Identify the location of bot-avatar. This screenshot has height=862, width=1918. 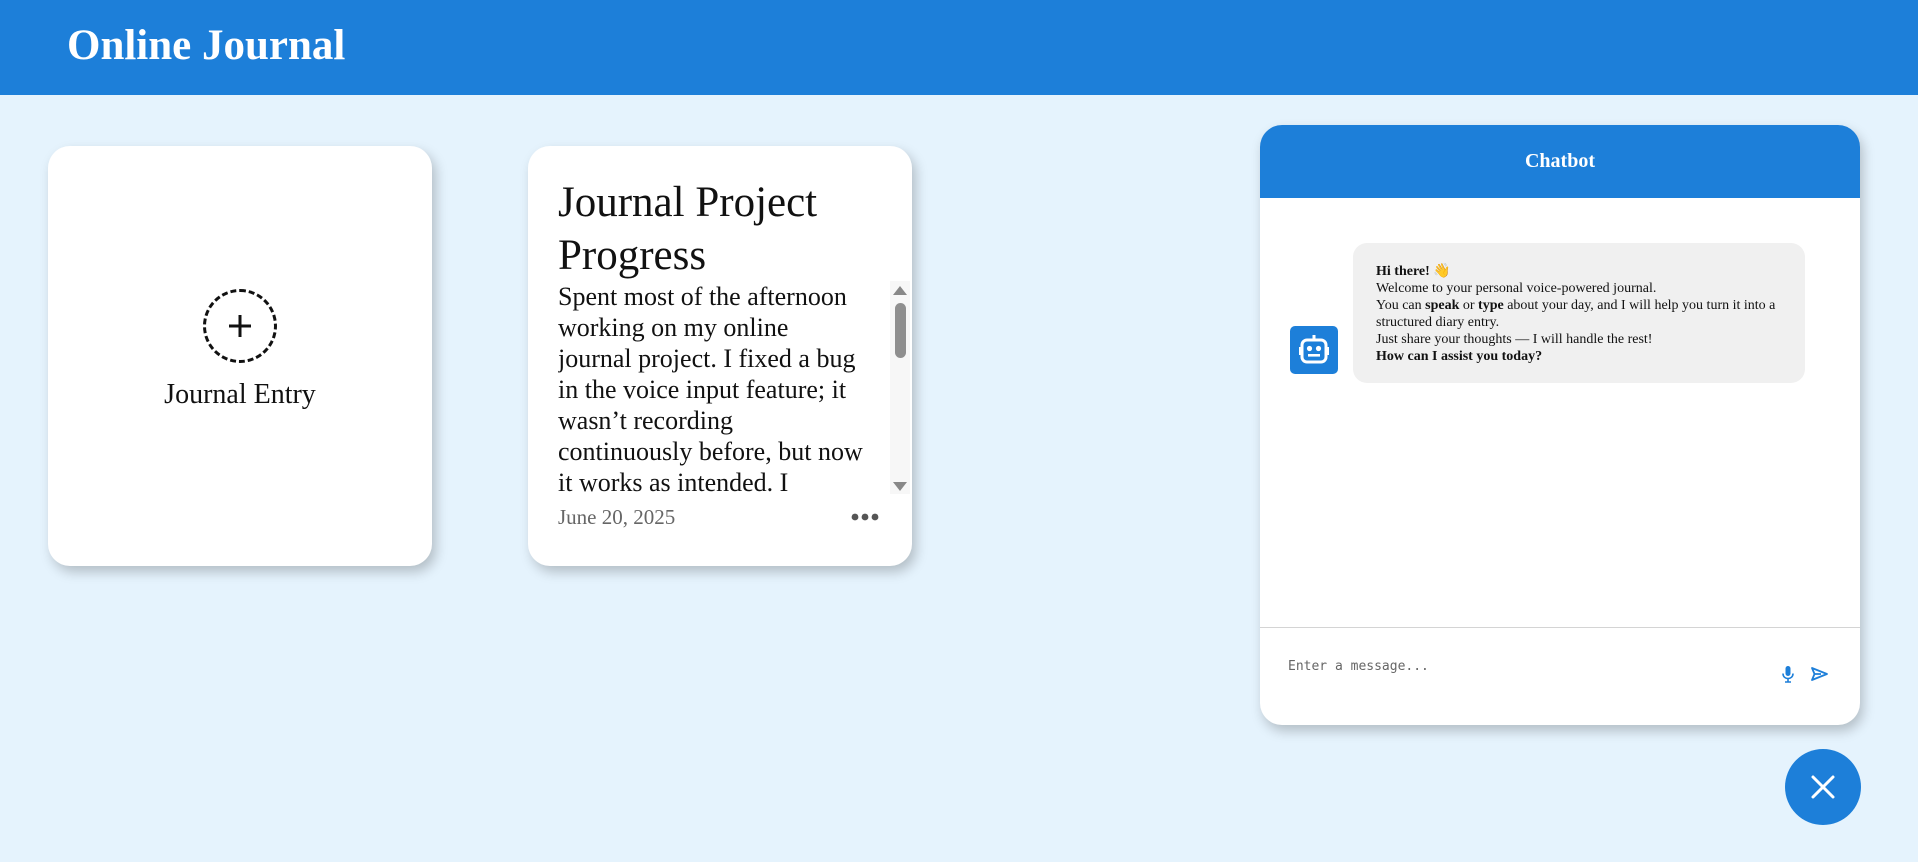
(1314, 350).